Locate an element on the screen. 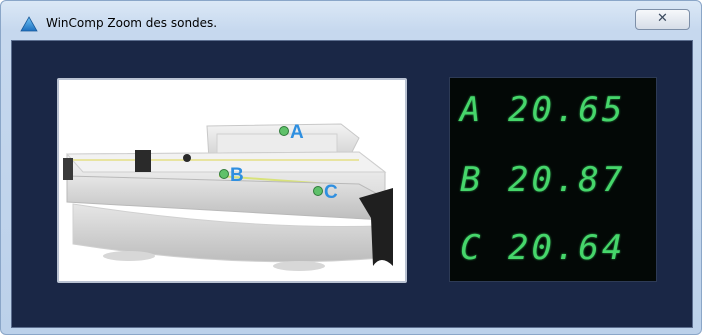 The width and height of the screenshot is (702, 335). probe-value: 20.65 is located at coordinates (567, 110).